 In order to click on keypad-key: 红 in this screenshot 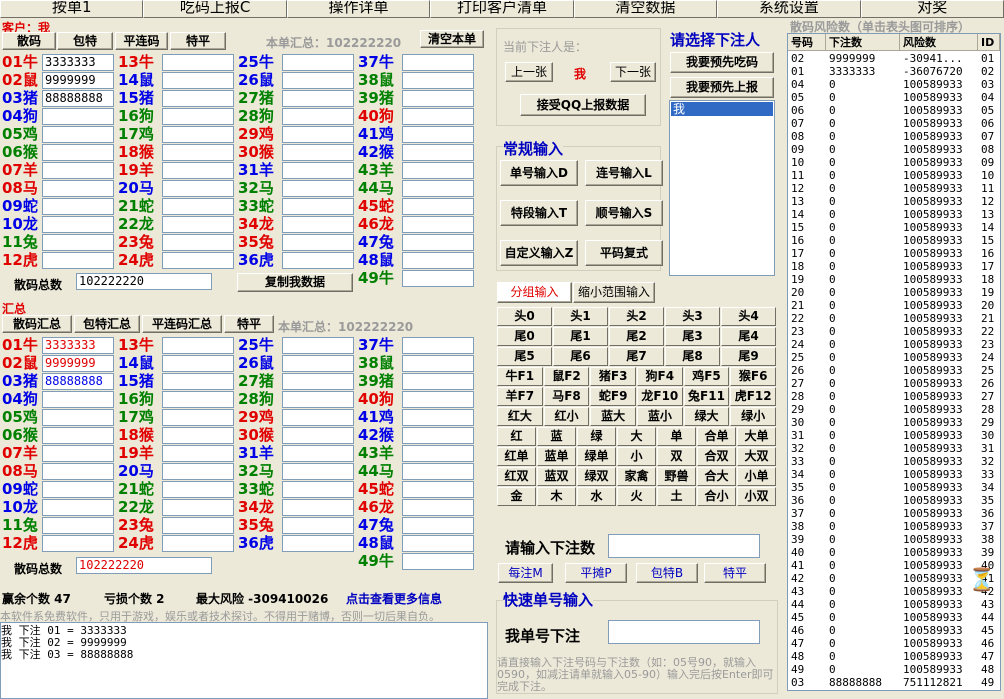, I will do `click(516, 436)`.